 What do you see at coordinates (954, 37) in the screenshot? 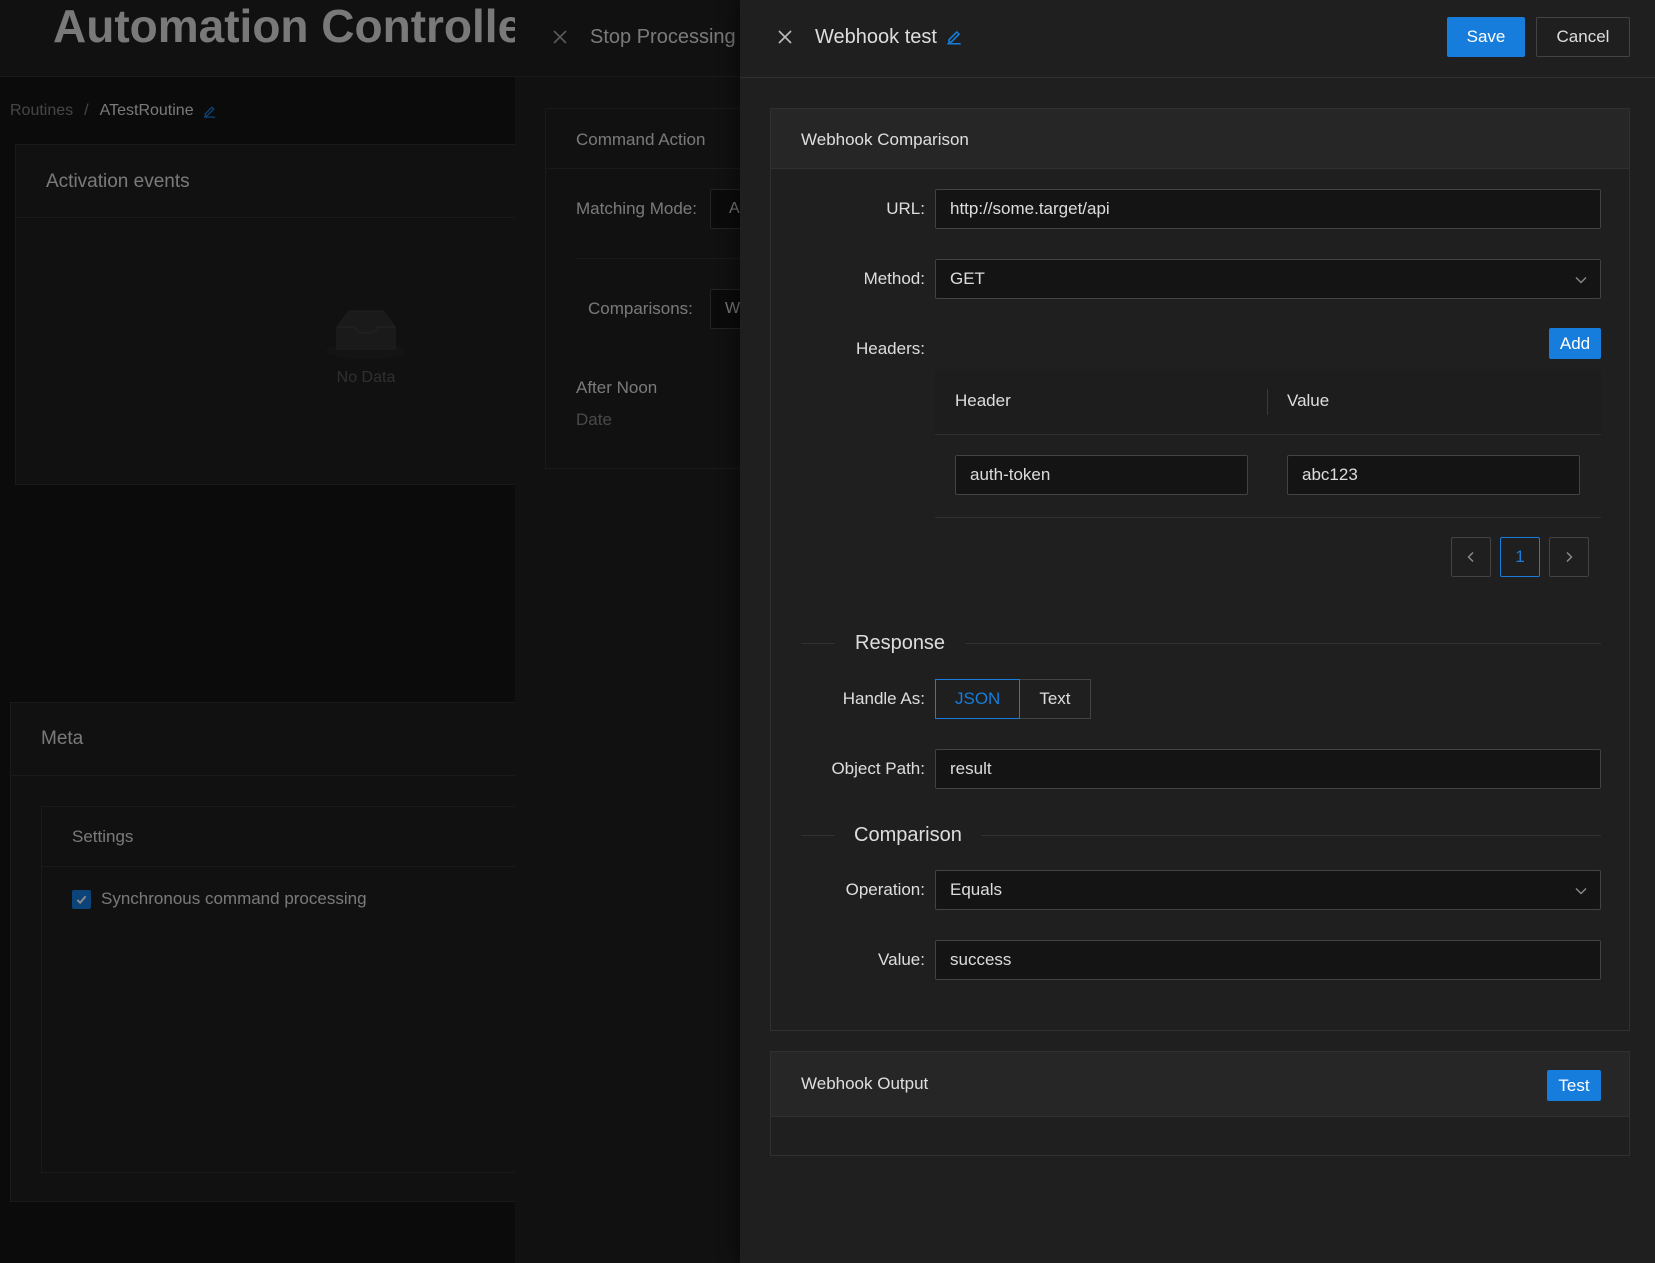
I see `edit-title-icon` at bounding box center [954, 37].